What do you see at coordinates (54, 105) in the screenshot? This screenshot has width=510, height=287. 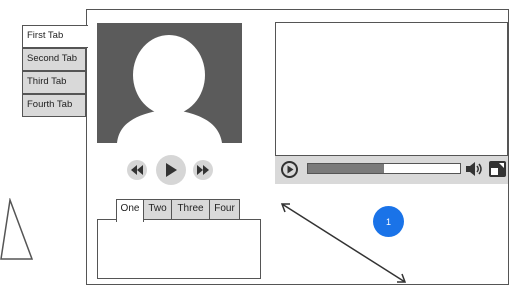 I see `vertical-tab-fourth: Fourth Tab` at bounding box center [54, 105].